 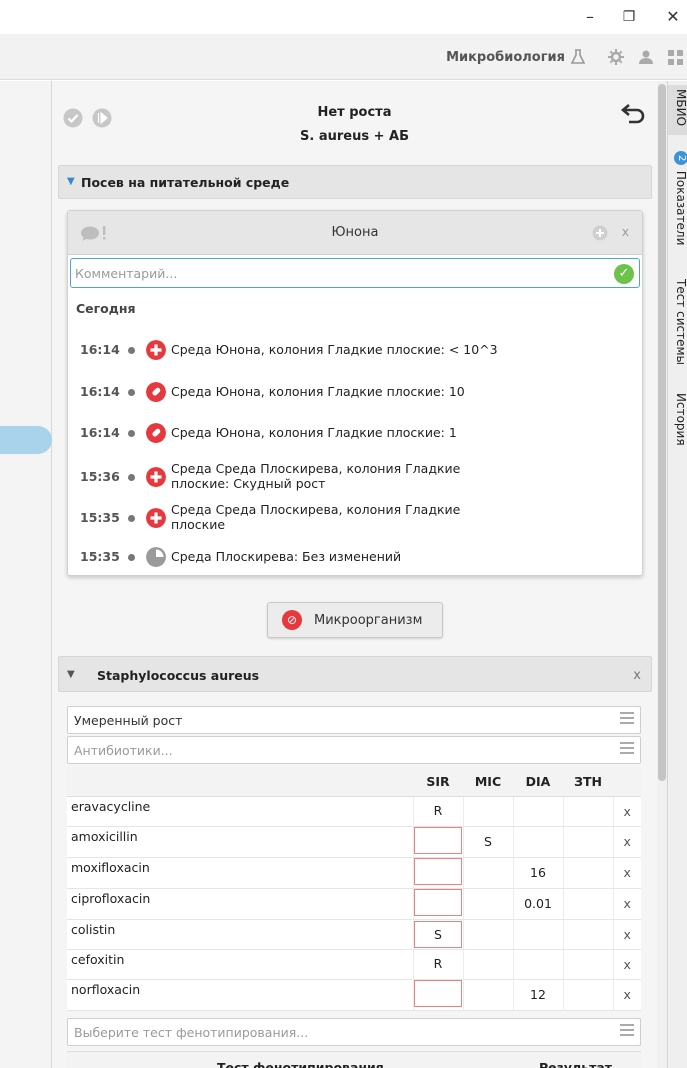 I want to click on restore-button: ❐, so click(x=629, y=17).